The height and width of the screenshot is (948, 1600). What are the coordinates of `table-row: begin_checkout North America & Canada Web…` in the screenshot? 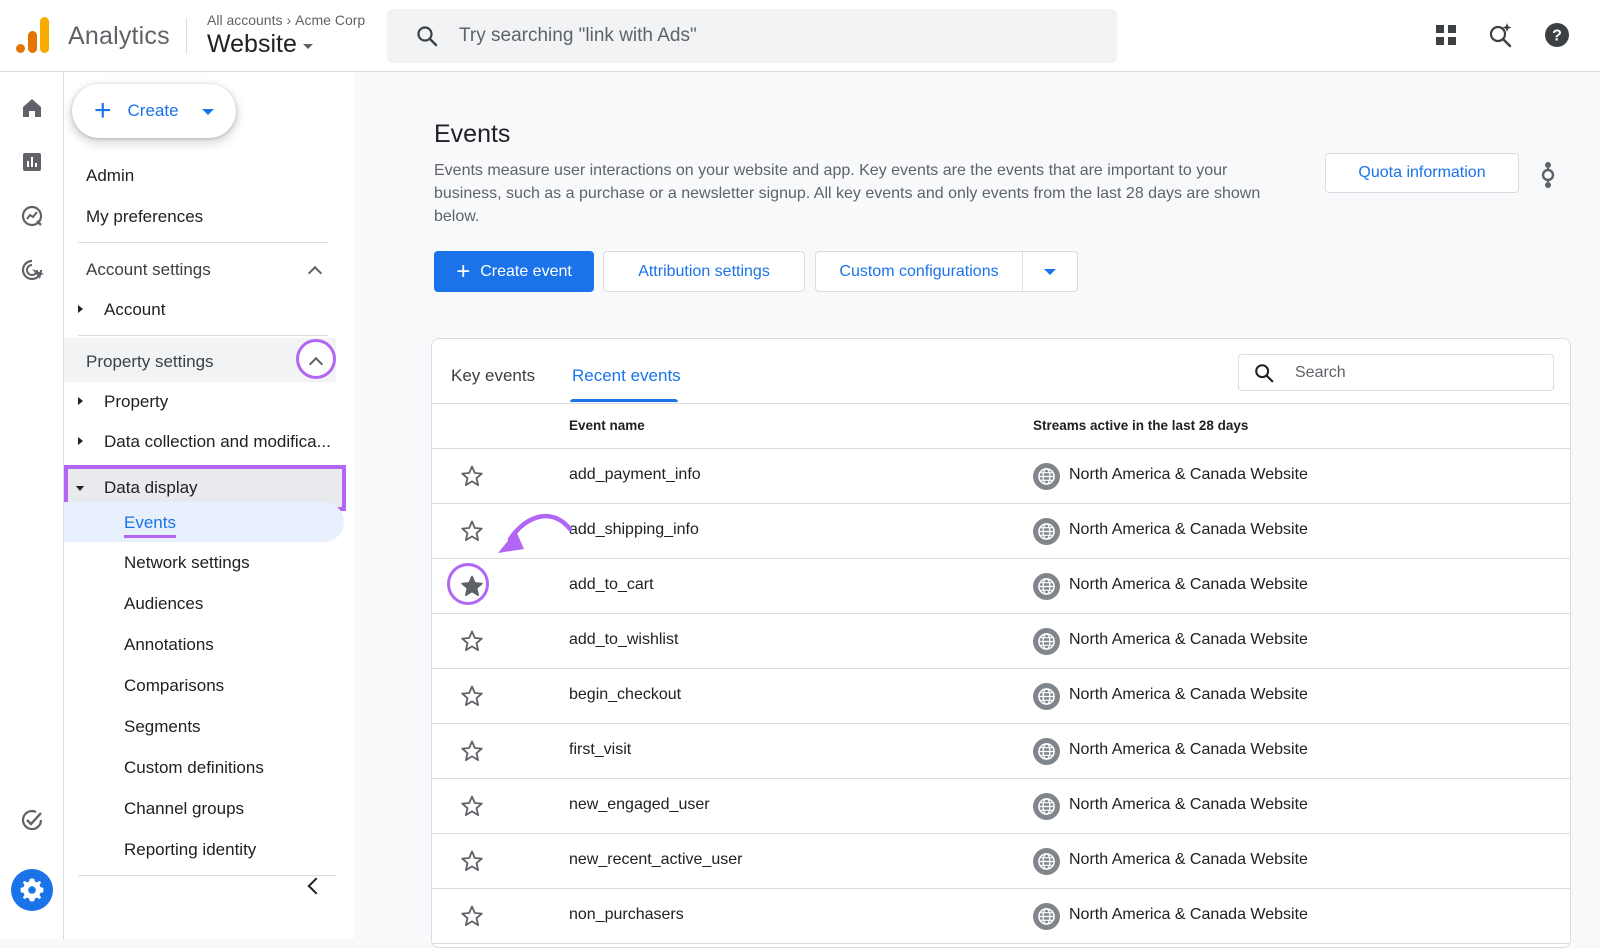 It's located at (1001, 696).